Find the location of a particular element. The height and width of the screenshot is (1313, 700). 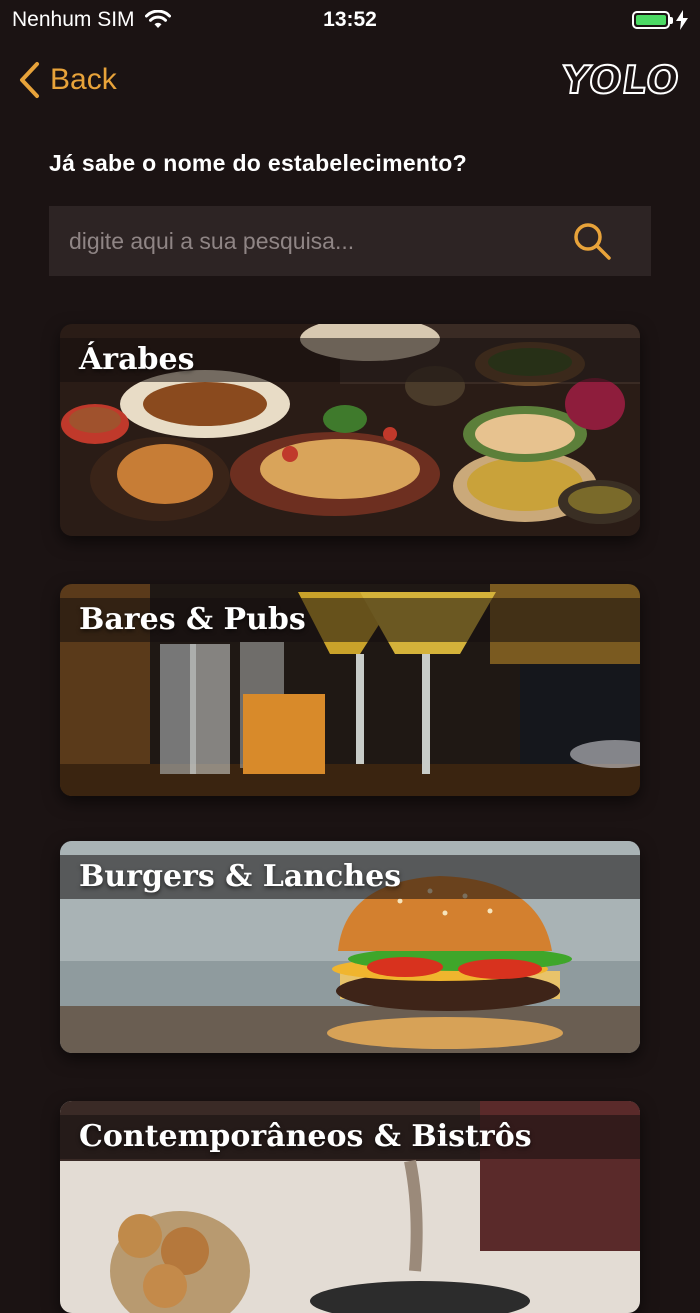

chevron-left-icon is located at coordinates (29, 80).